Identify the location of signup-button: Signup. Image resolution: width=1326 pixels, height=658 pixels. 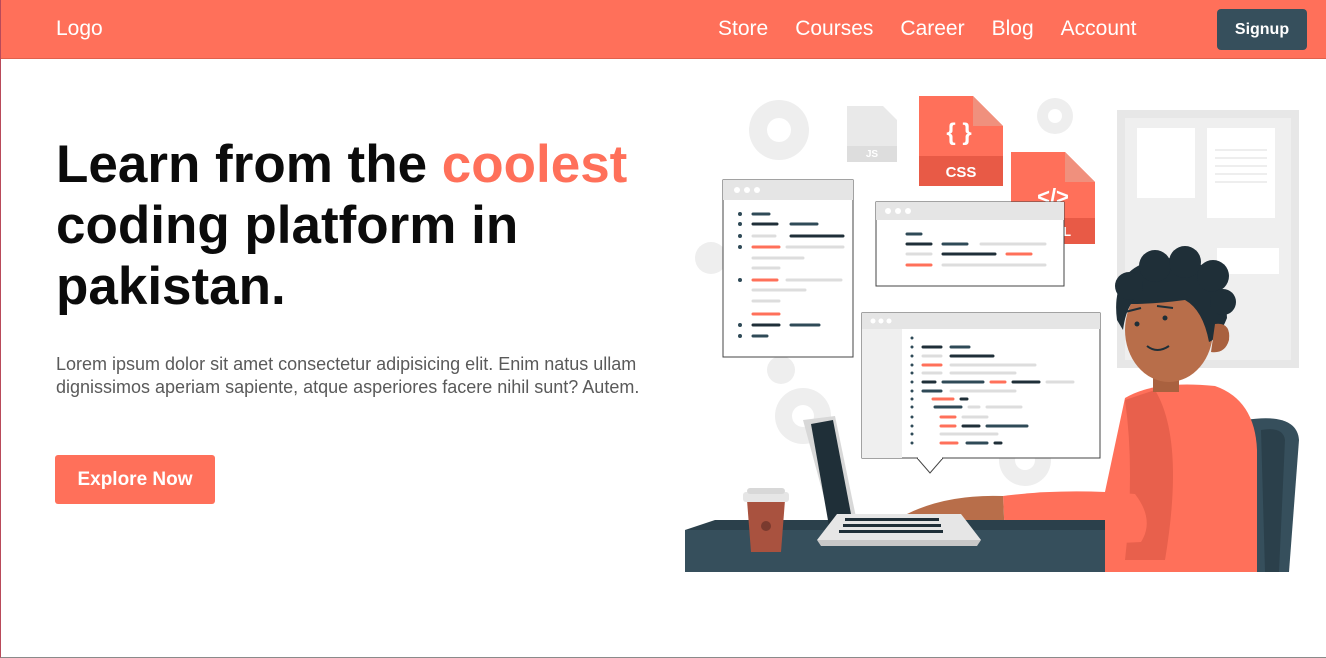
(1262, 29).